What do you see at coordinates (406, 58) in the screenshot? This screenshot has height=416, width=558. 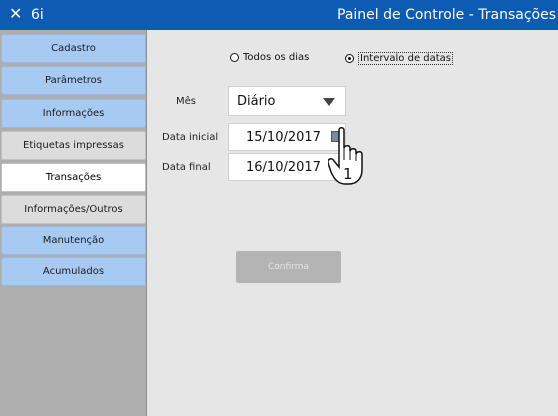 I see `radio-date-range-label: Intervalo de datas` at bounding box center [406, 58].